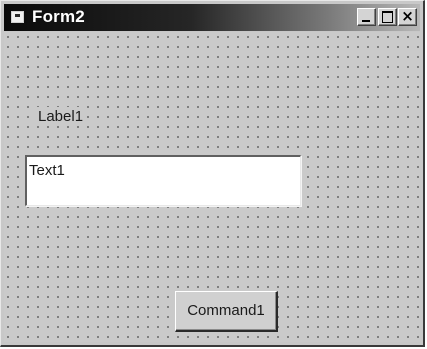  I want to click on label-control: Label1, so click(61, 116).